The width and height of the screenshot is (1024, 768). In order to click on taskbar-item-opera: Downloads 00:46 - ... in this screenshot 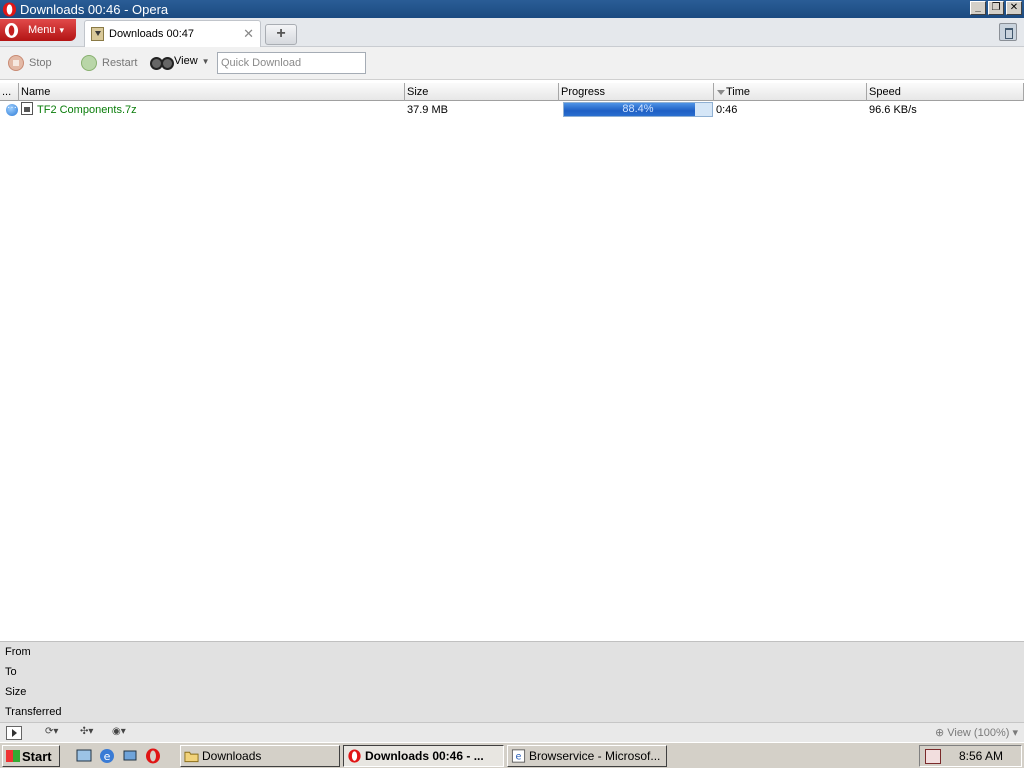, I will do `click(423, 756)`.